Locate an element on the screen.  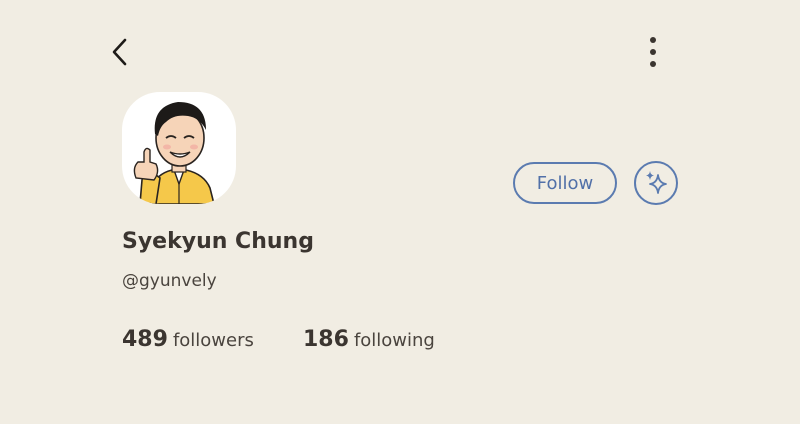
followers-stat: 489 followers is located at coordinates (188, 339).